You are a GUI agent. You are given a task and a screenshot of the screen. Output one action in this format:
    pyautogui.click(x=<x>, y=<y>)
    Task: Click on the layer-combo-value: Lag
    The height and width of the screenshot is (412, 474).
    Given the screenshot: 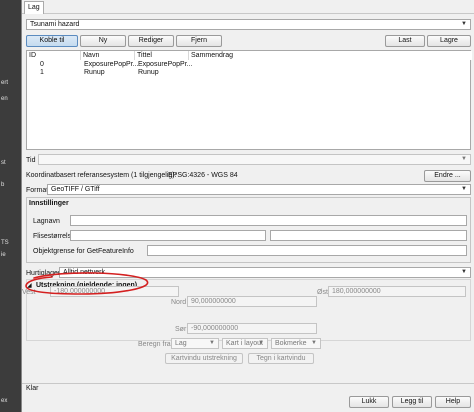 What is the action you would take?
    pyautogui.click(x=181, y=343)
    